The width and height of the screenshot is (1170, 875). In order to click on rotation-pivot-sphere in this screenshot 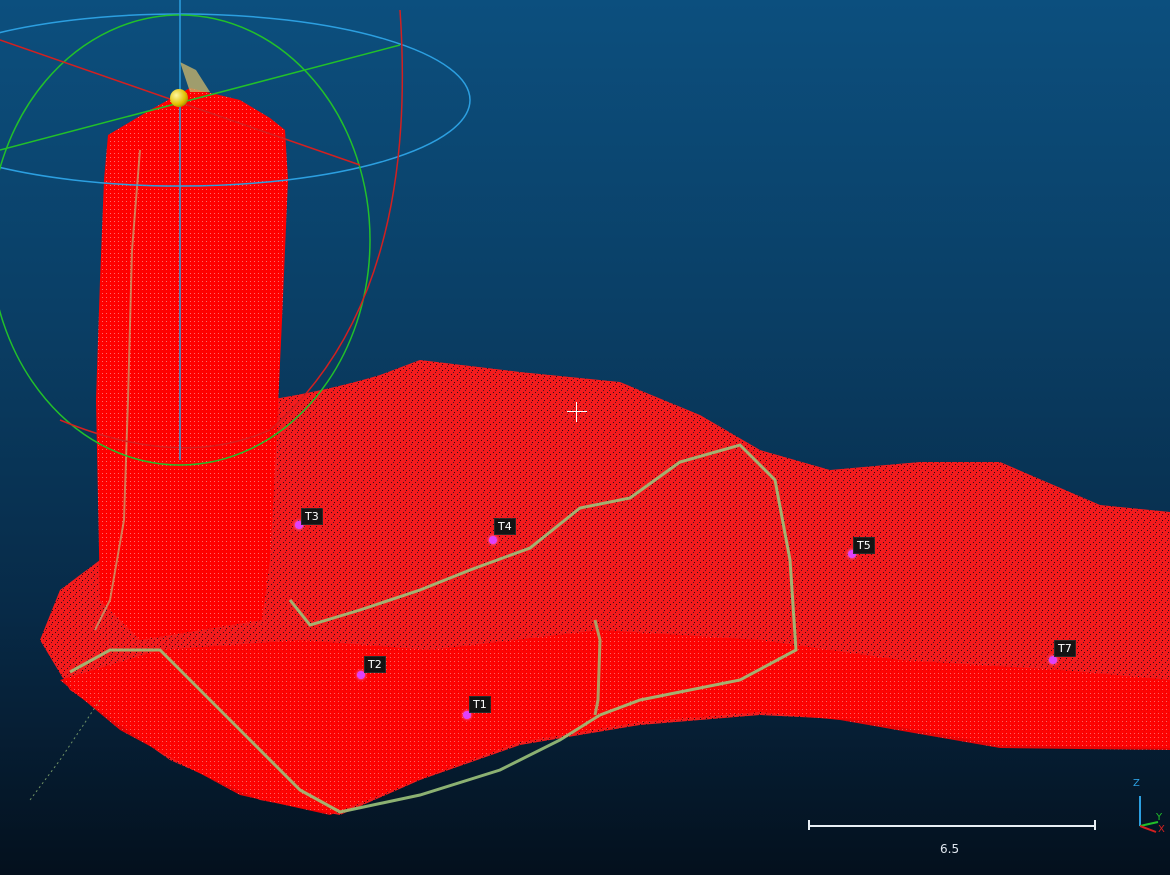, I will do `click(179, 98)`.